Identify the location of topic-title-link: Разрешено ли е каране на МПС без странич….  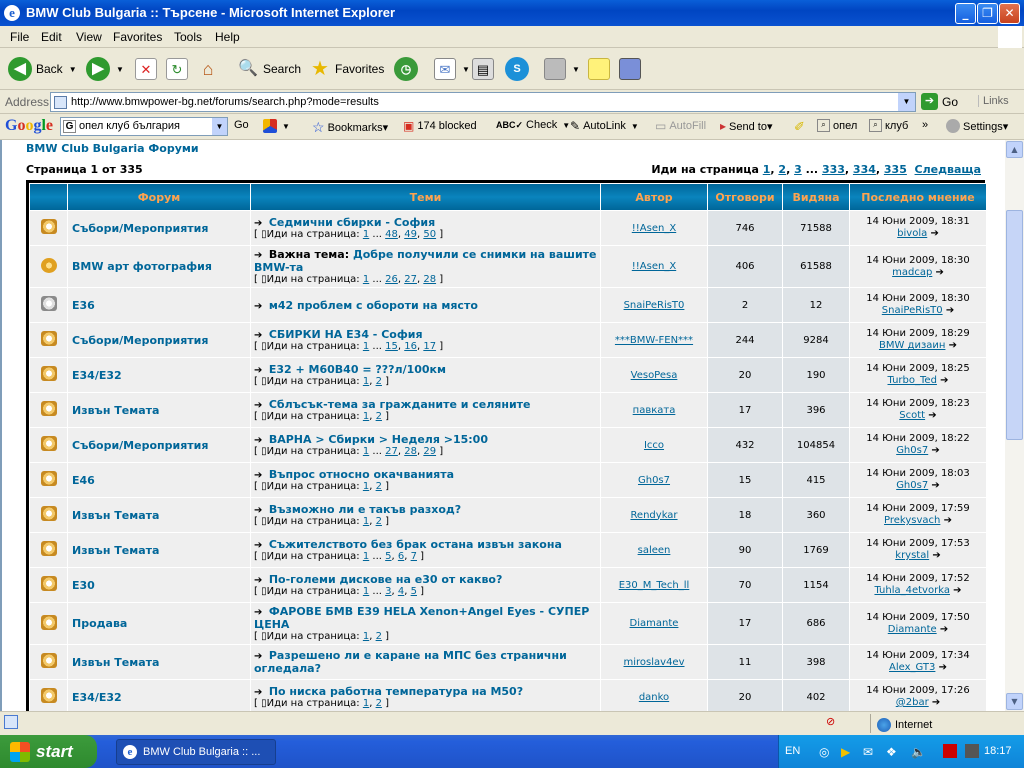
(410, 662).